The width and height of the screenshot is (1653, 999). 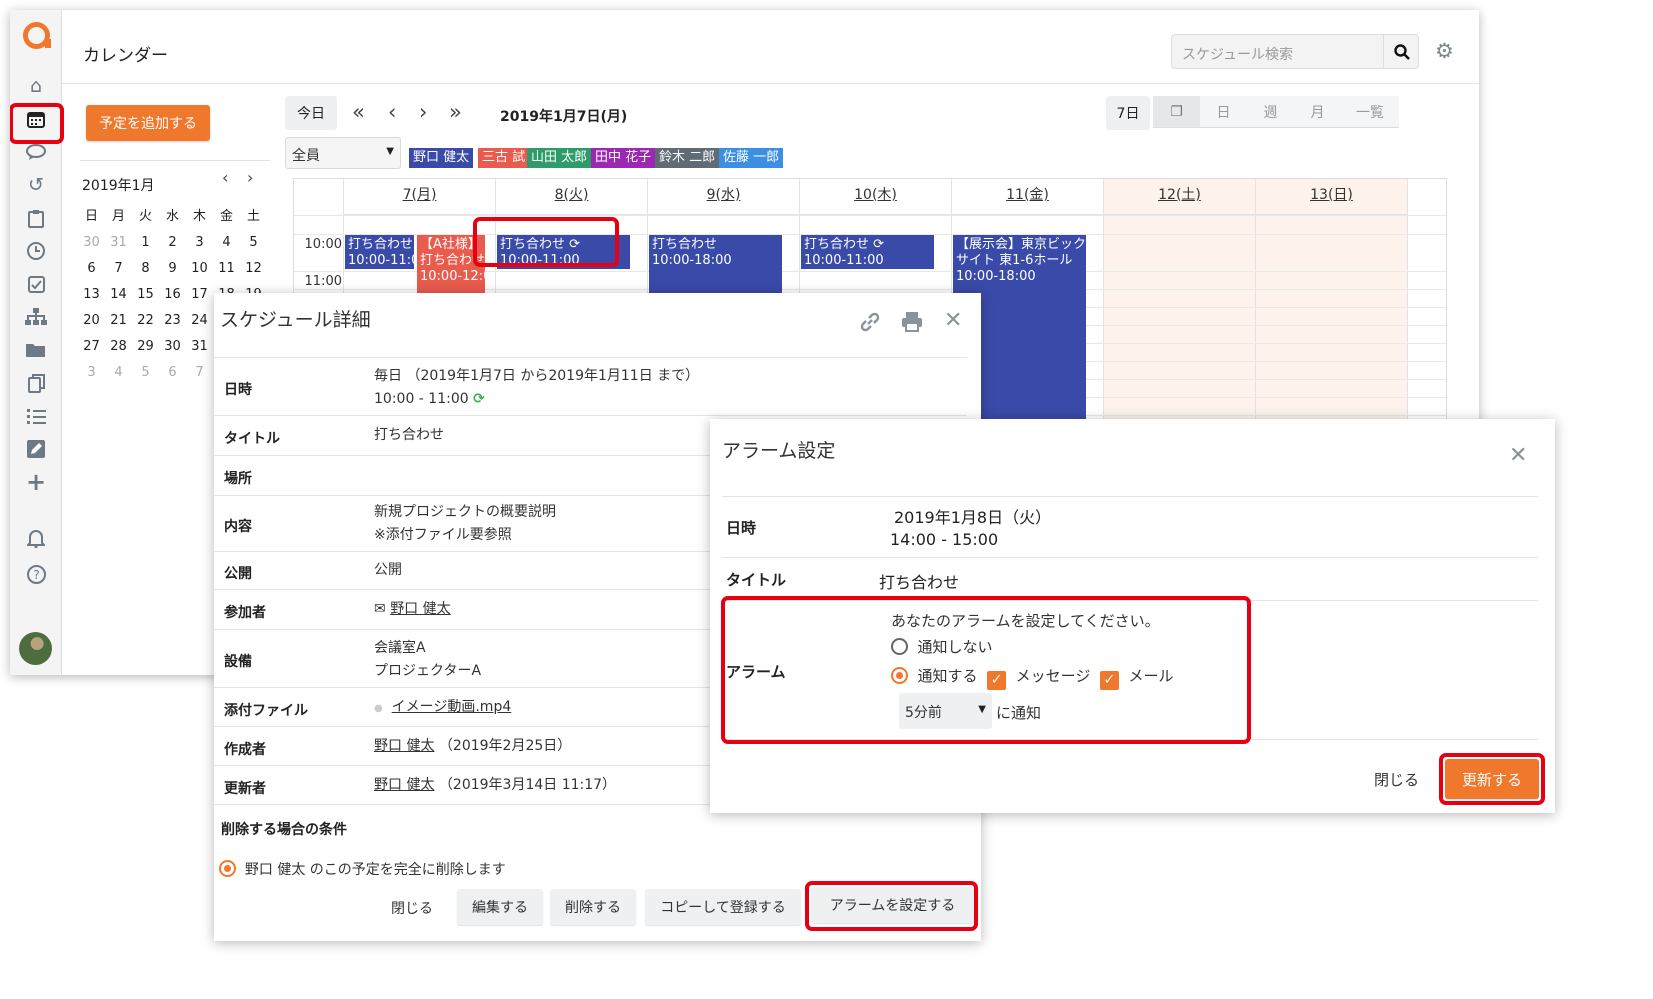 I want to click on add-schedule-button: 予定を追加する, so click(x=148, y=123).